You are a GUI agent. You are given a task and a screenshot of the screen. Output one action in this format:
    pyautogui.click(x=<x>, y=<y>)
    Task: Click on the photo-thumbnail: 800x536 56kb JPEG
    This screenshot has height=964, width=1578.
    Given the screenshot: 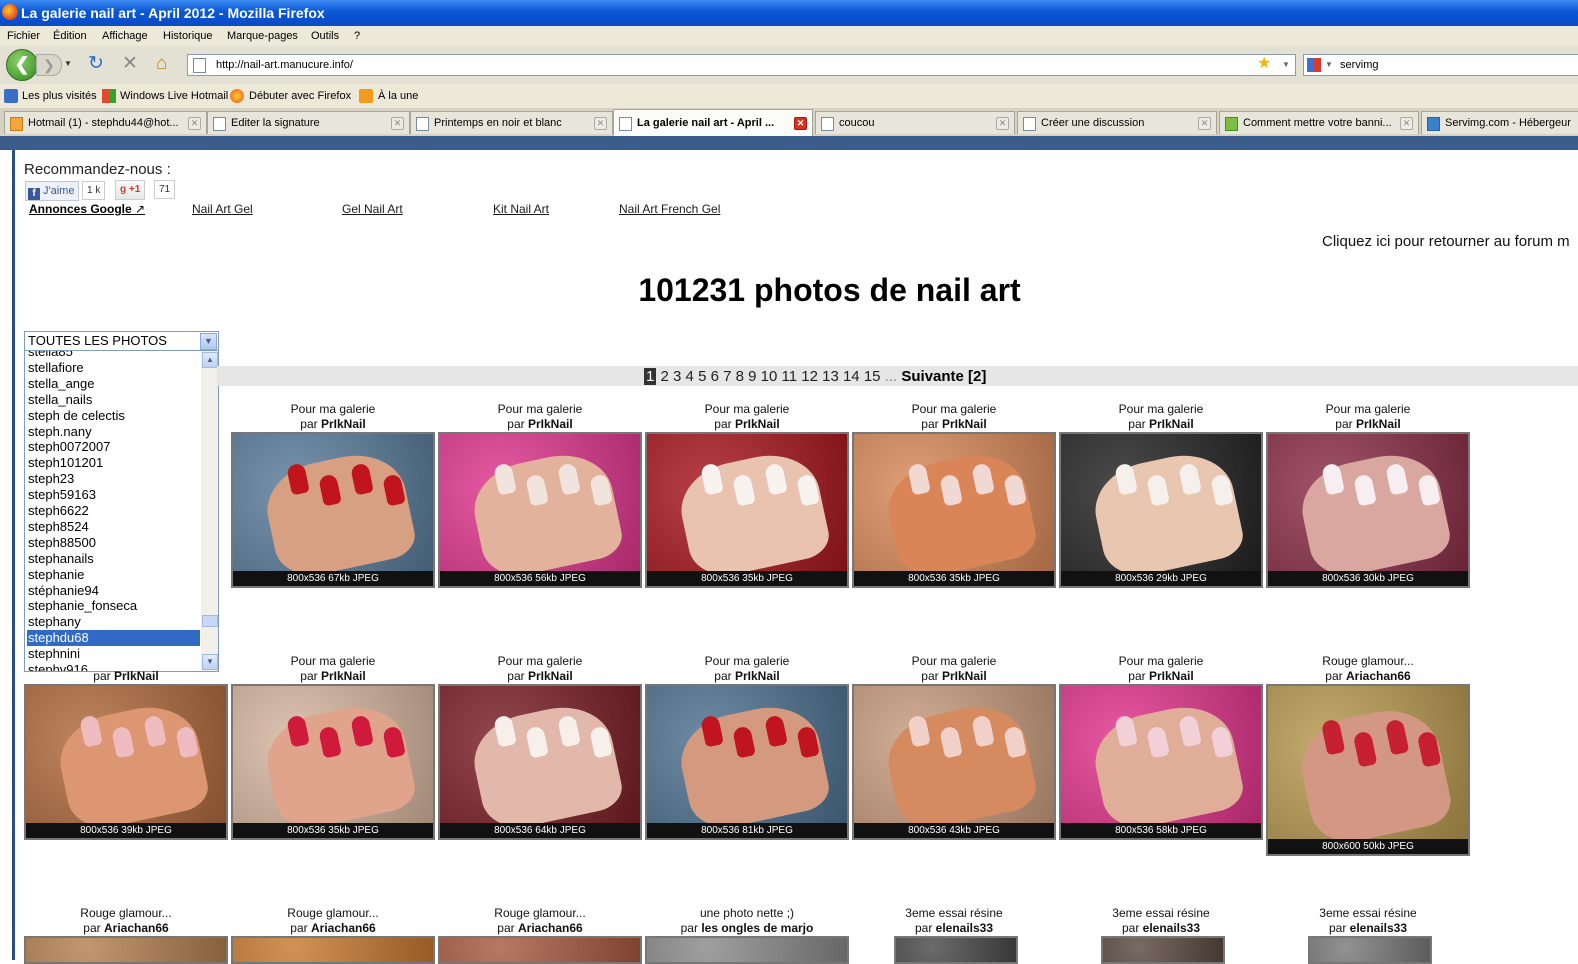 What is the action you would take?
    pyautogui.click(x=540, y=510)
    